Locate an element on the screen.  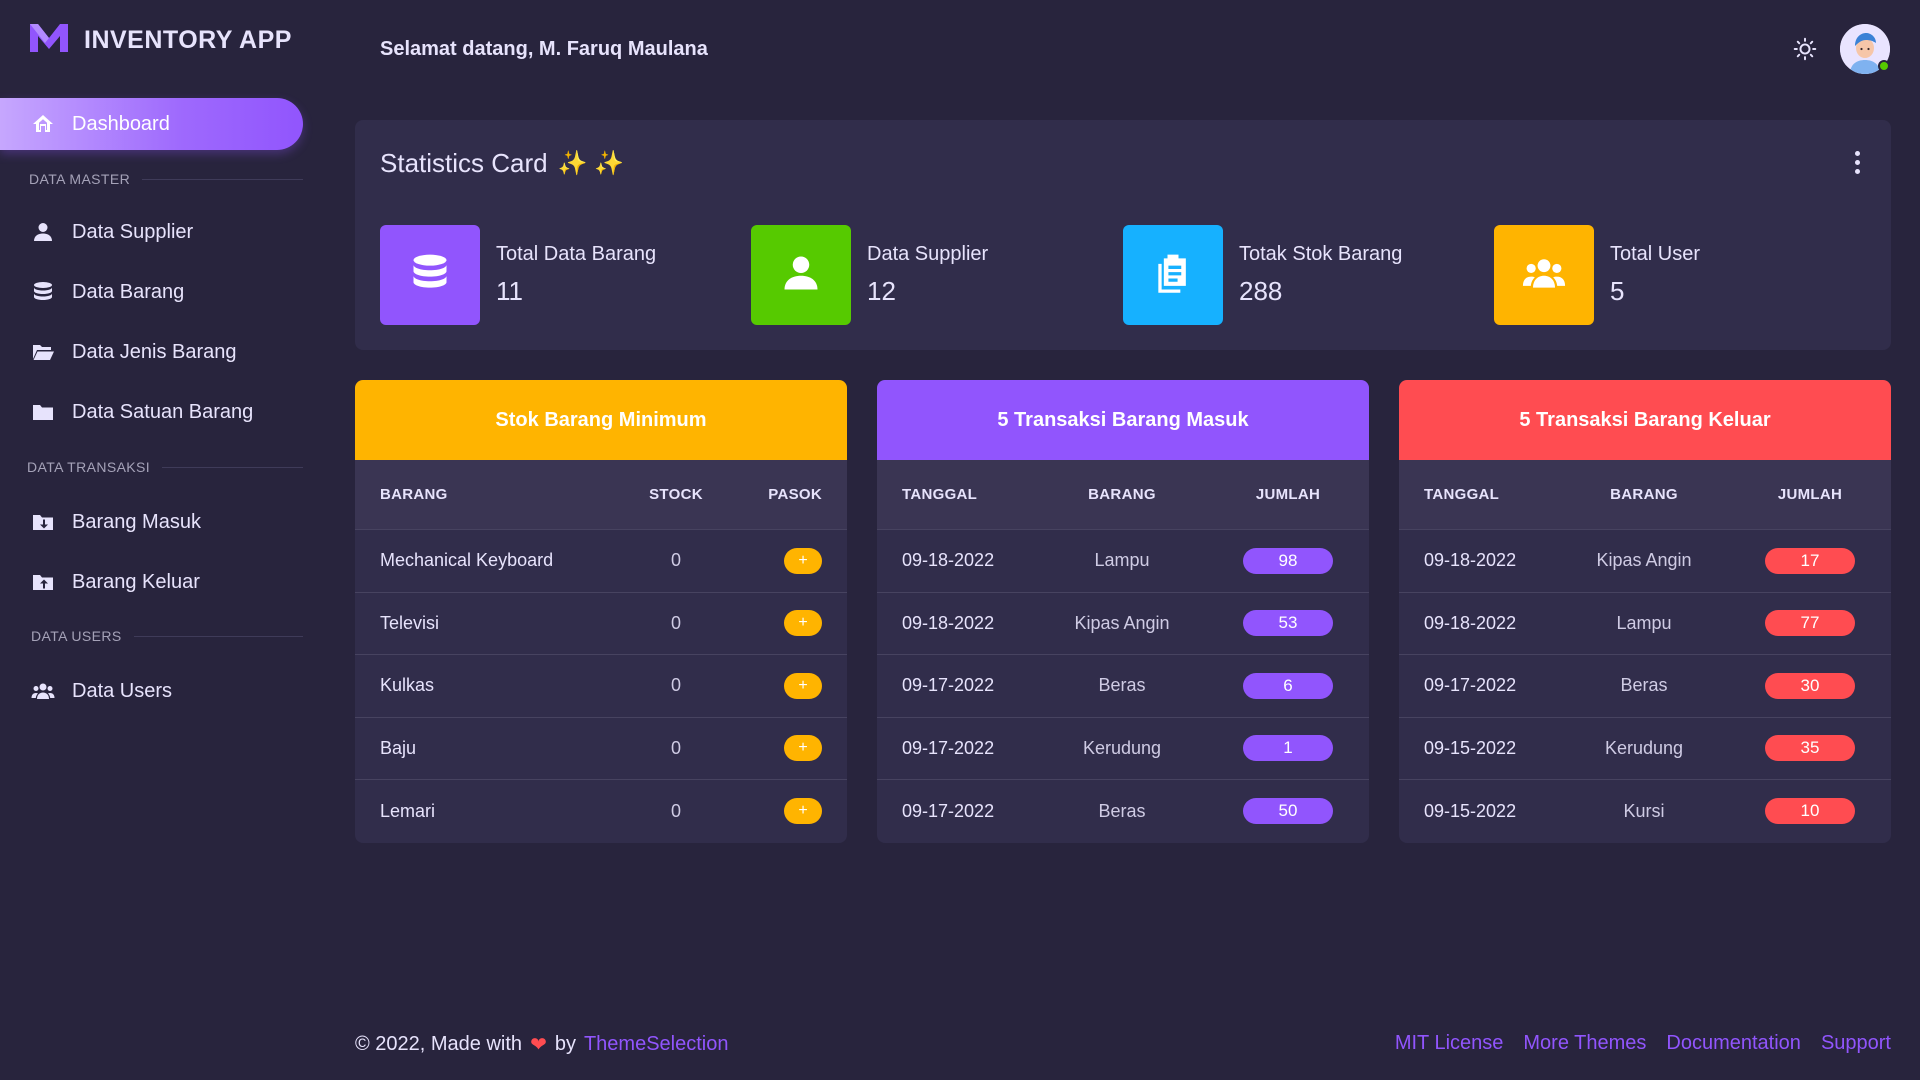
footer-prefix: © 2022, Made with is located at coordinates (439, 1044).